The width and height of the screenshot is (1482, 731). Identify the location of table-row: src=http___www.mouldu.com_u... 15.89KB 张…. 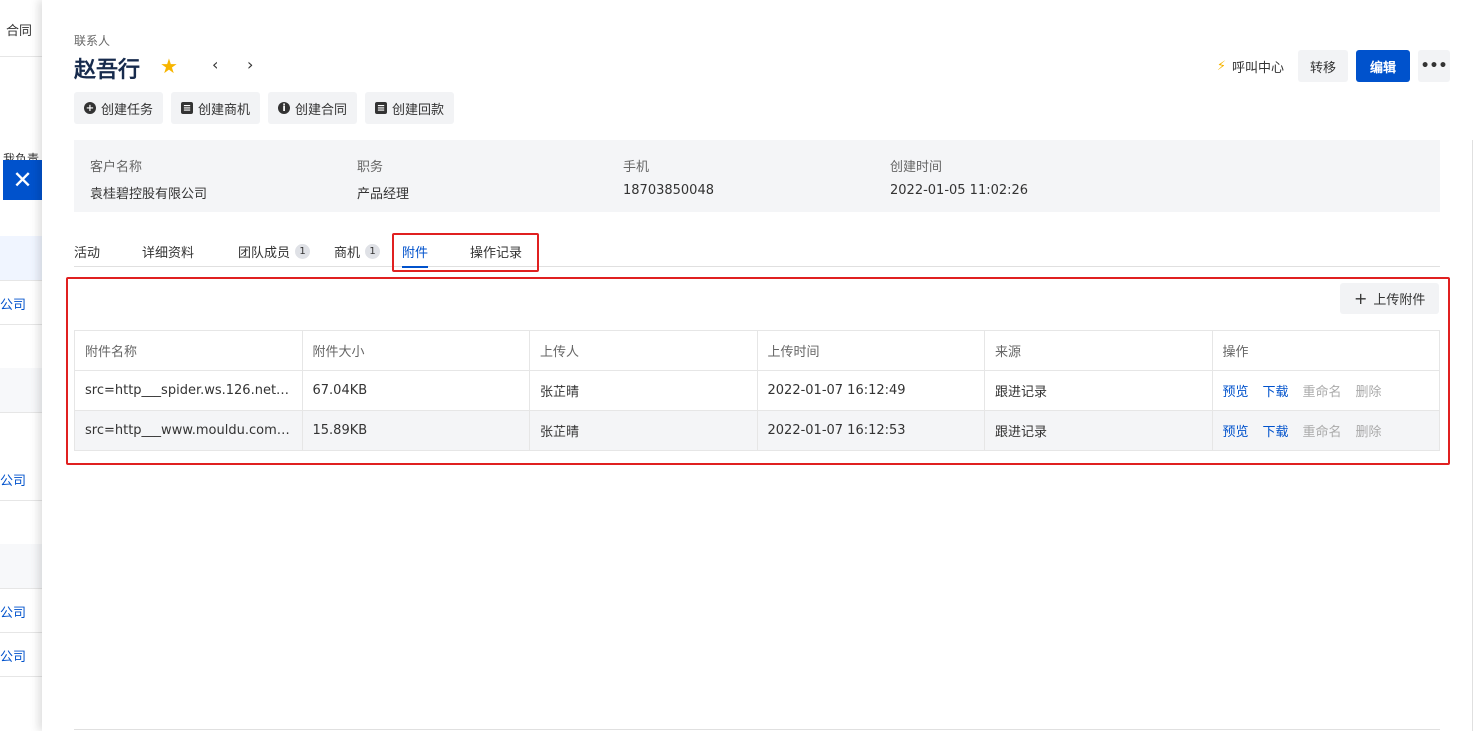
(757, 430).